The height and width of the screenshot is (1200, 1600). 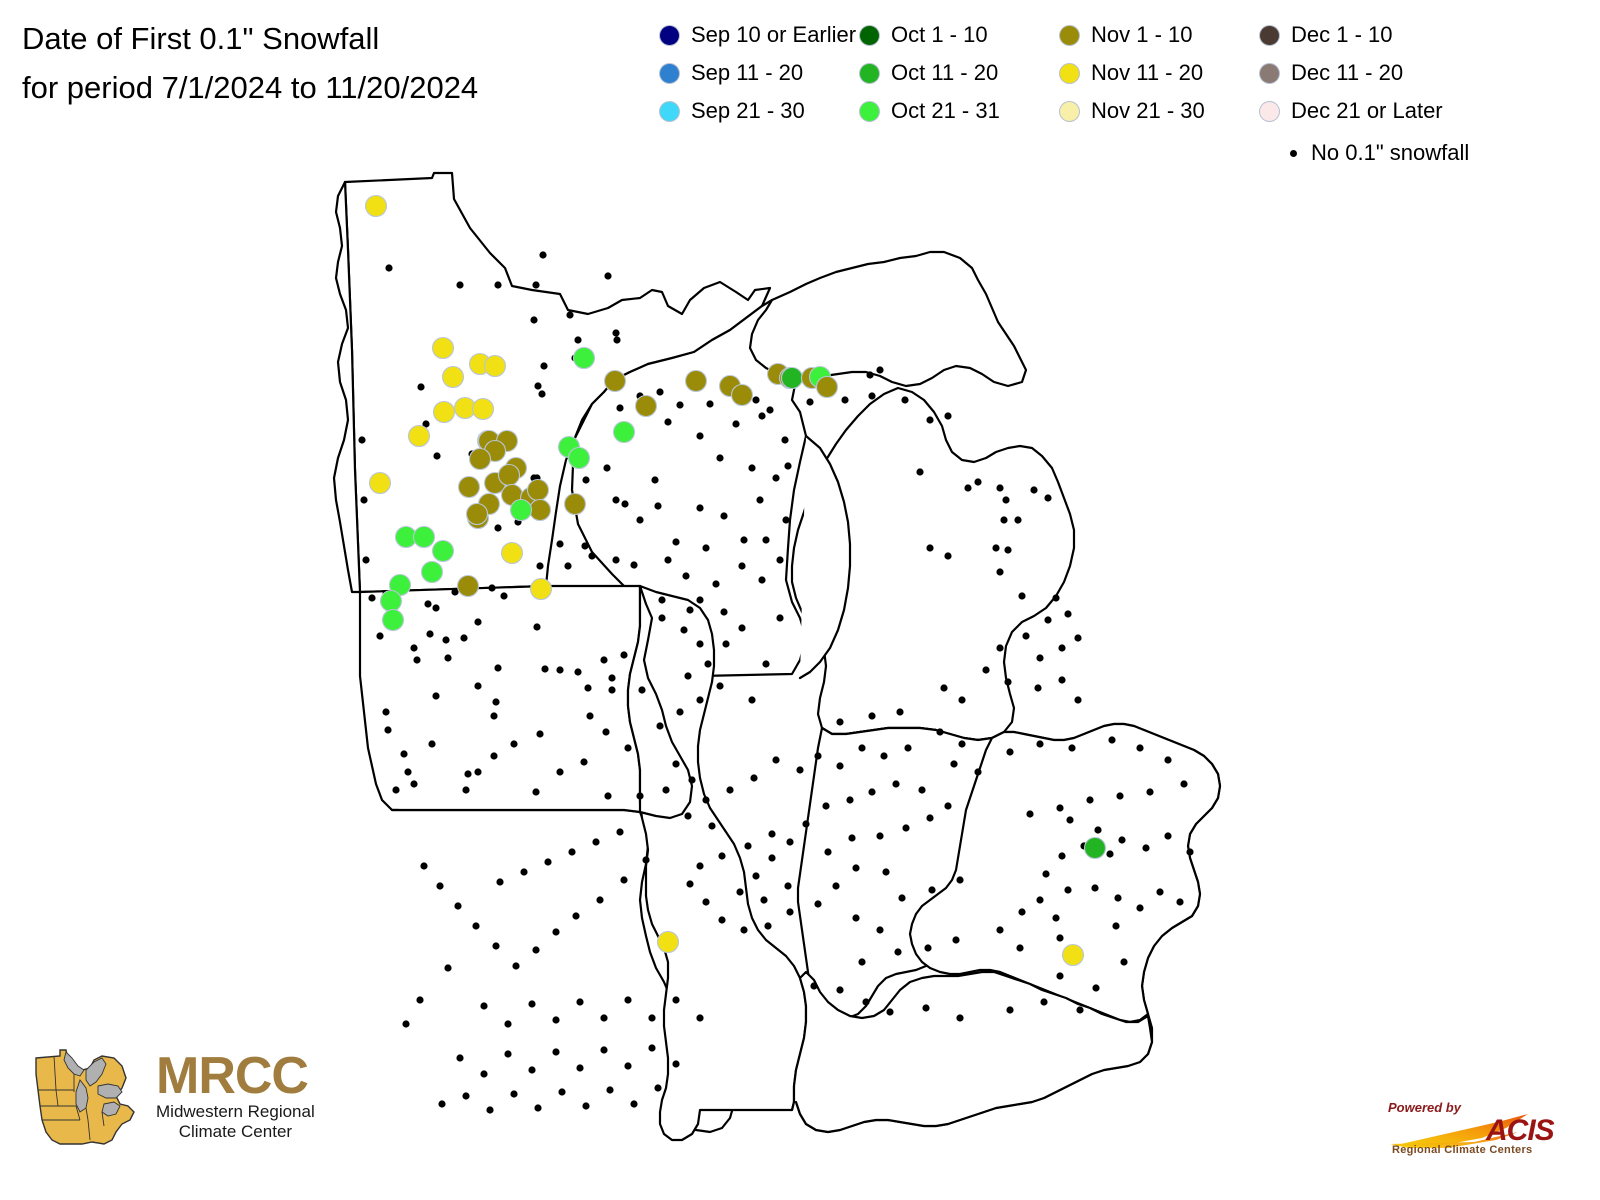 I want to click on page-title-line2: for period 7/1/2024 to 11/20/2024, so click(x=250, y=87).